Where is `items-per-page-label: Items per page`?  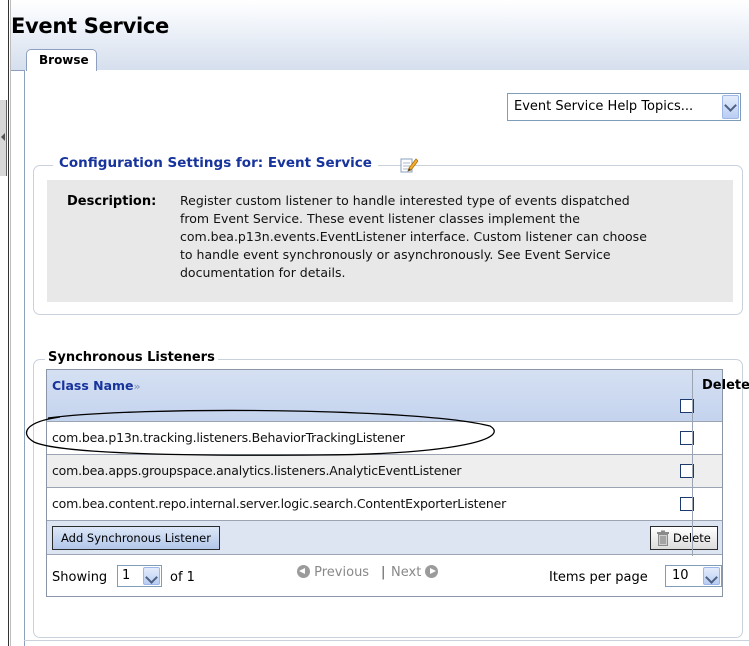 items-per-page-label: Items per page is located at coordinates (598, 577).